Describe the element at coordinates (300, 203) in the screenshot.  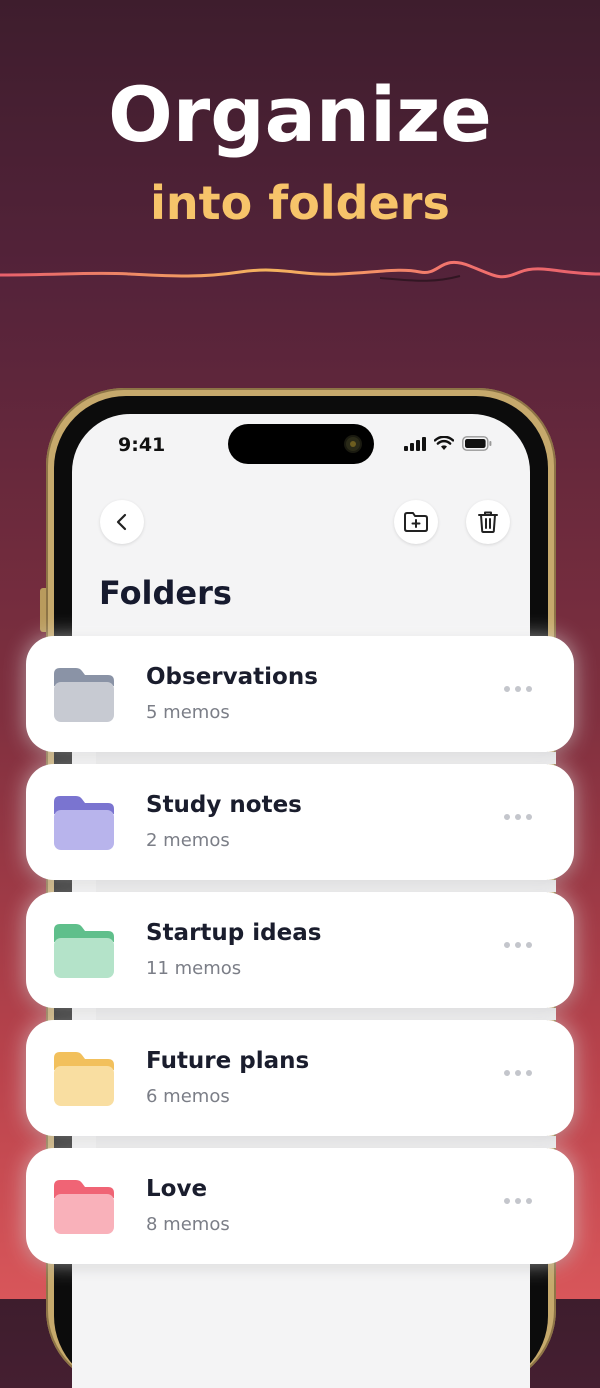
I see `hero-subline: into folders` at that location.